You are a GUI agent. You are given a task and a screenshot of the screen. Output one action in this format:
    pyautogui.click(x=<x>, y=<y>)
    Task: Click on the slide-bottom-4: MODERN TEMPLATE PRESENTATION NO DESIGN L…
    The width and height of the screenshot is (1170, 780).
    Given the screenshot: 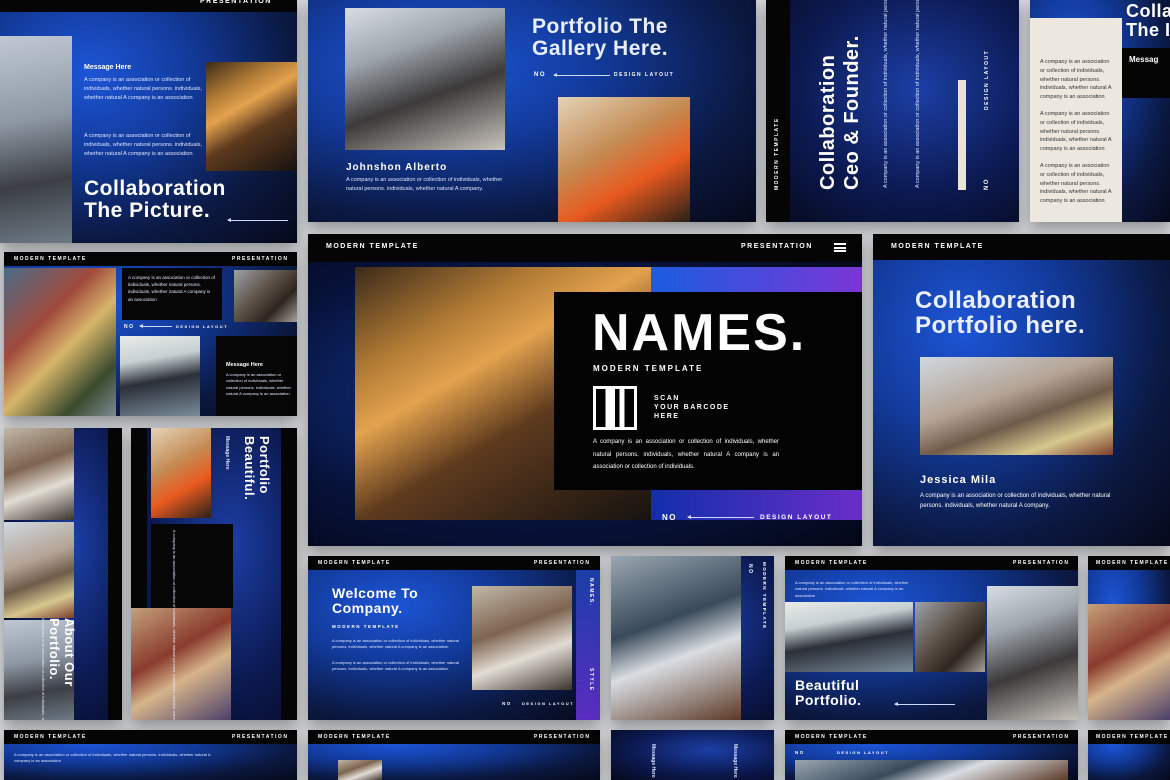 What is the action you would take?
    pyautogui.click(x=931, y=755)
    